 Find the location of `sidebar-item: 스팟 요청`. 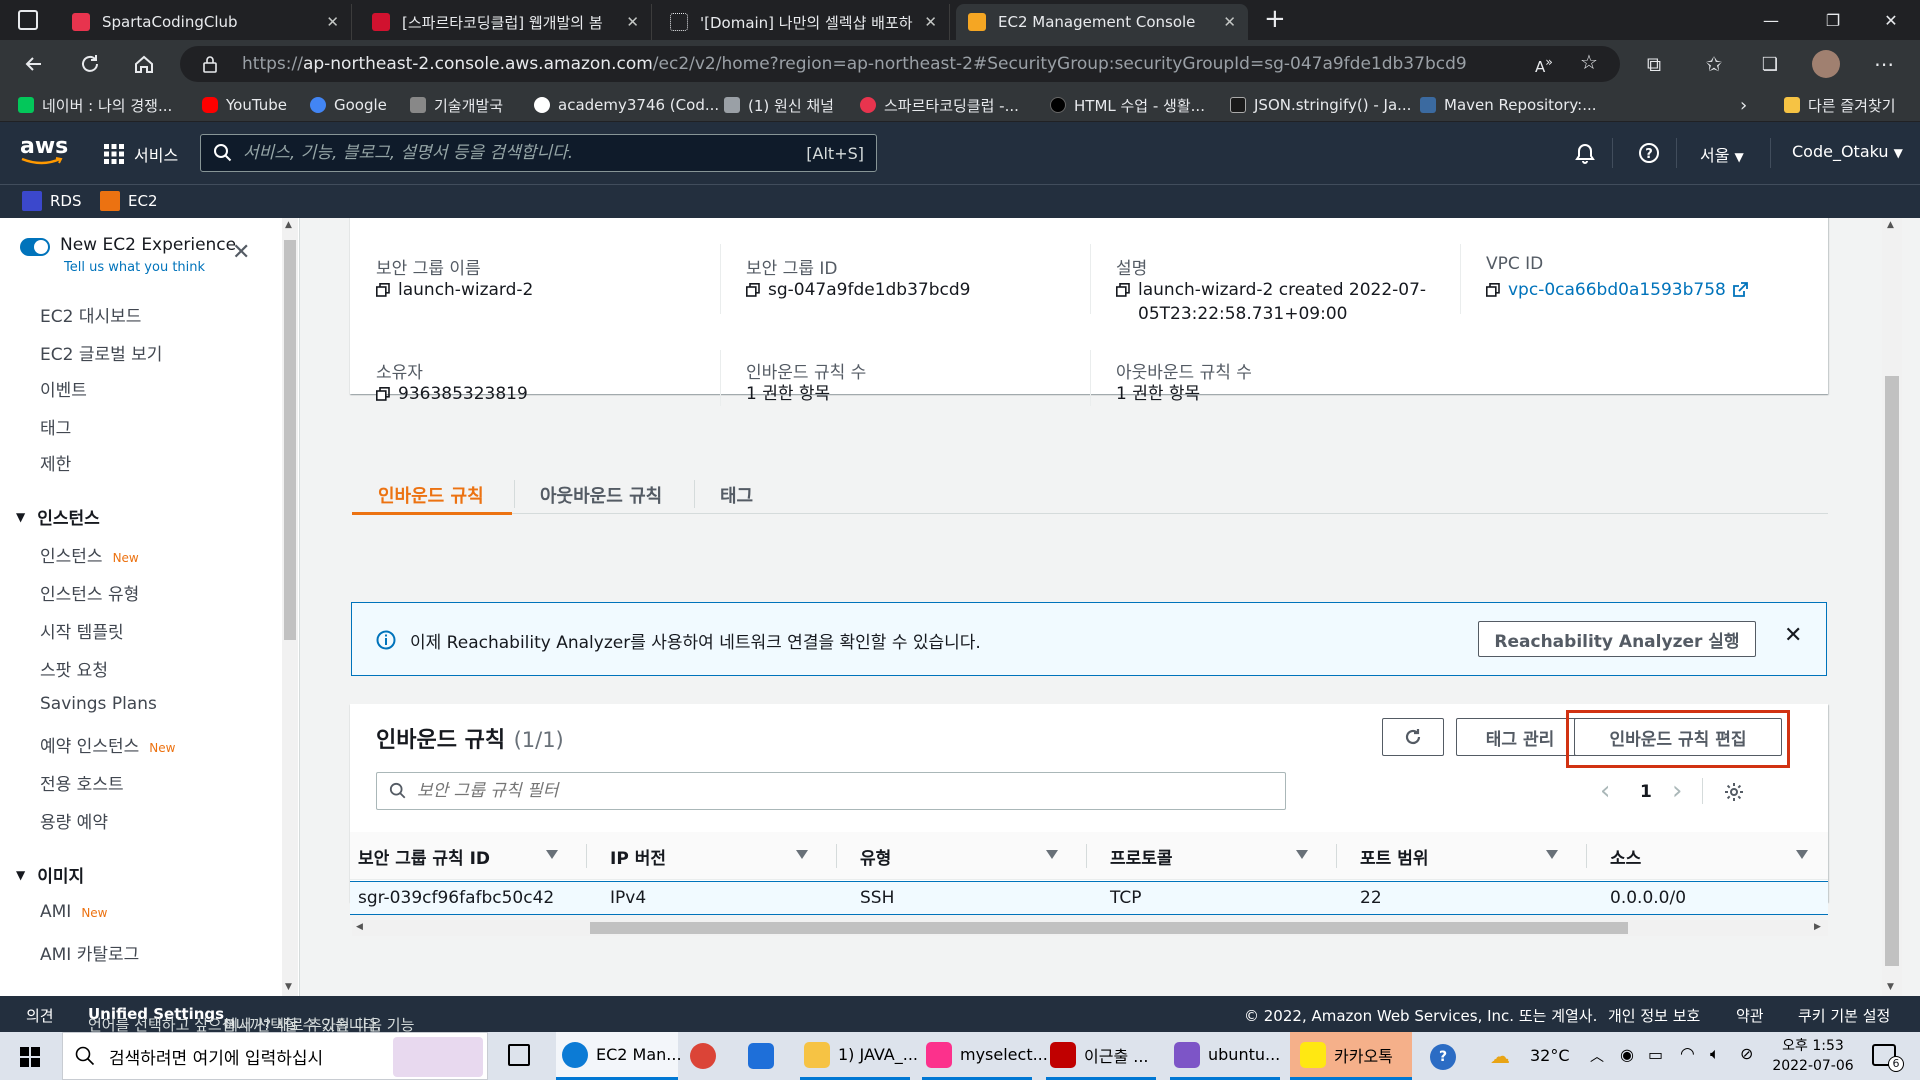

sidebar-item: 스팟 요청 is located at coordinates (74, 668).